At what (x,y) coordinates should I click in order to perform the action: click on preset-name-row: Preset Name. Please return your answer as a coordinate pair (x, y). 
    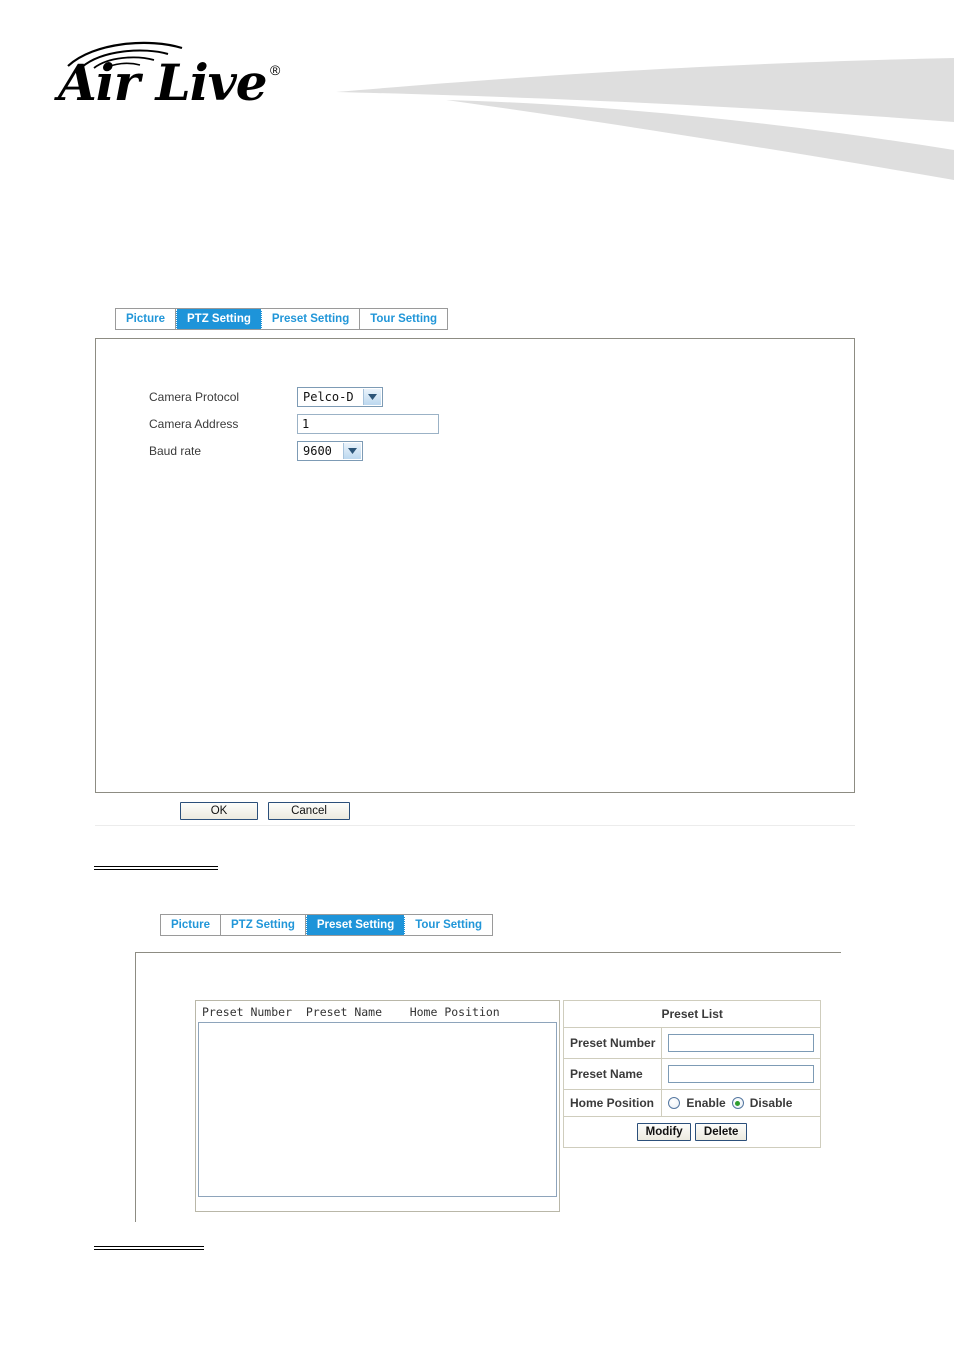
    Looking at the image, I should click on (692, 1074).